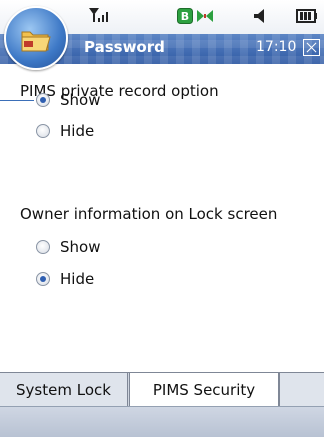 The image size is (324, 437). Describe the element at coordinates (149, 214) in the screenshot. I see `section-label-owner-info: Owner information on Lock screen` at that location.